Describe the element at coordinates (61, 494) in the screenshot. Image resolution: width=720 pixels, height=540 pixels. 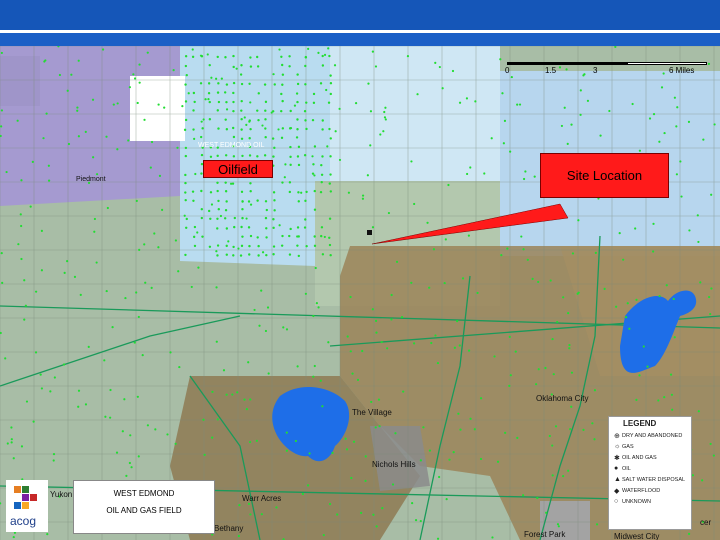
I see `label-yukon: Yukon` at that location.